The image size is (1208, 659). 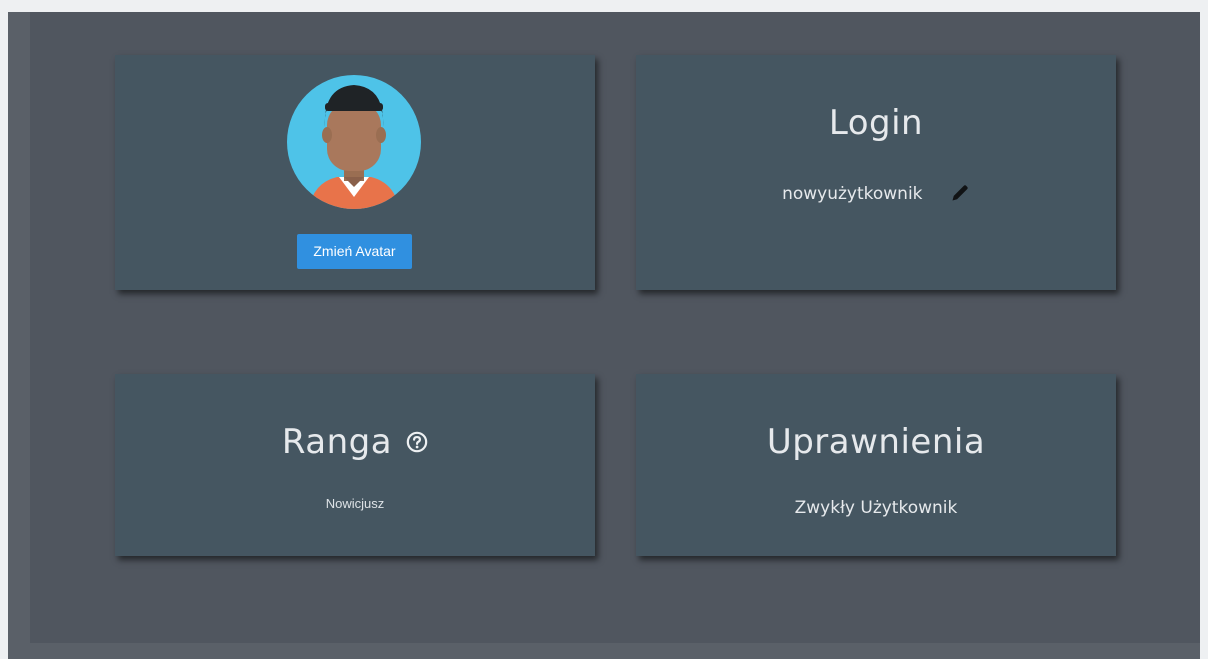 What do you see at coordinates (876, 508) in the screenshot?
I see `permissions-value: Zwykły Użytkownik` at bounding box center [876, 508].